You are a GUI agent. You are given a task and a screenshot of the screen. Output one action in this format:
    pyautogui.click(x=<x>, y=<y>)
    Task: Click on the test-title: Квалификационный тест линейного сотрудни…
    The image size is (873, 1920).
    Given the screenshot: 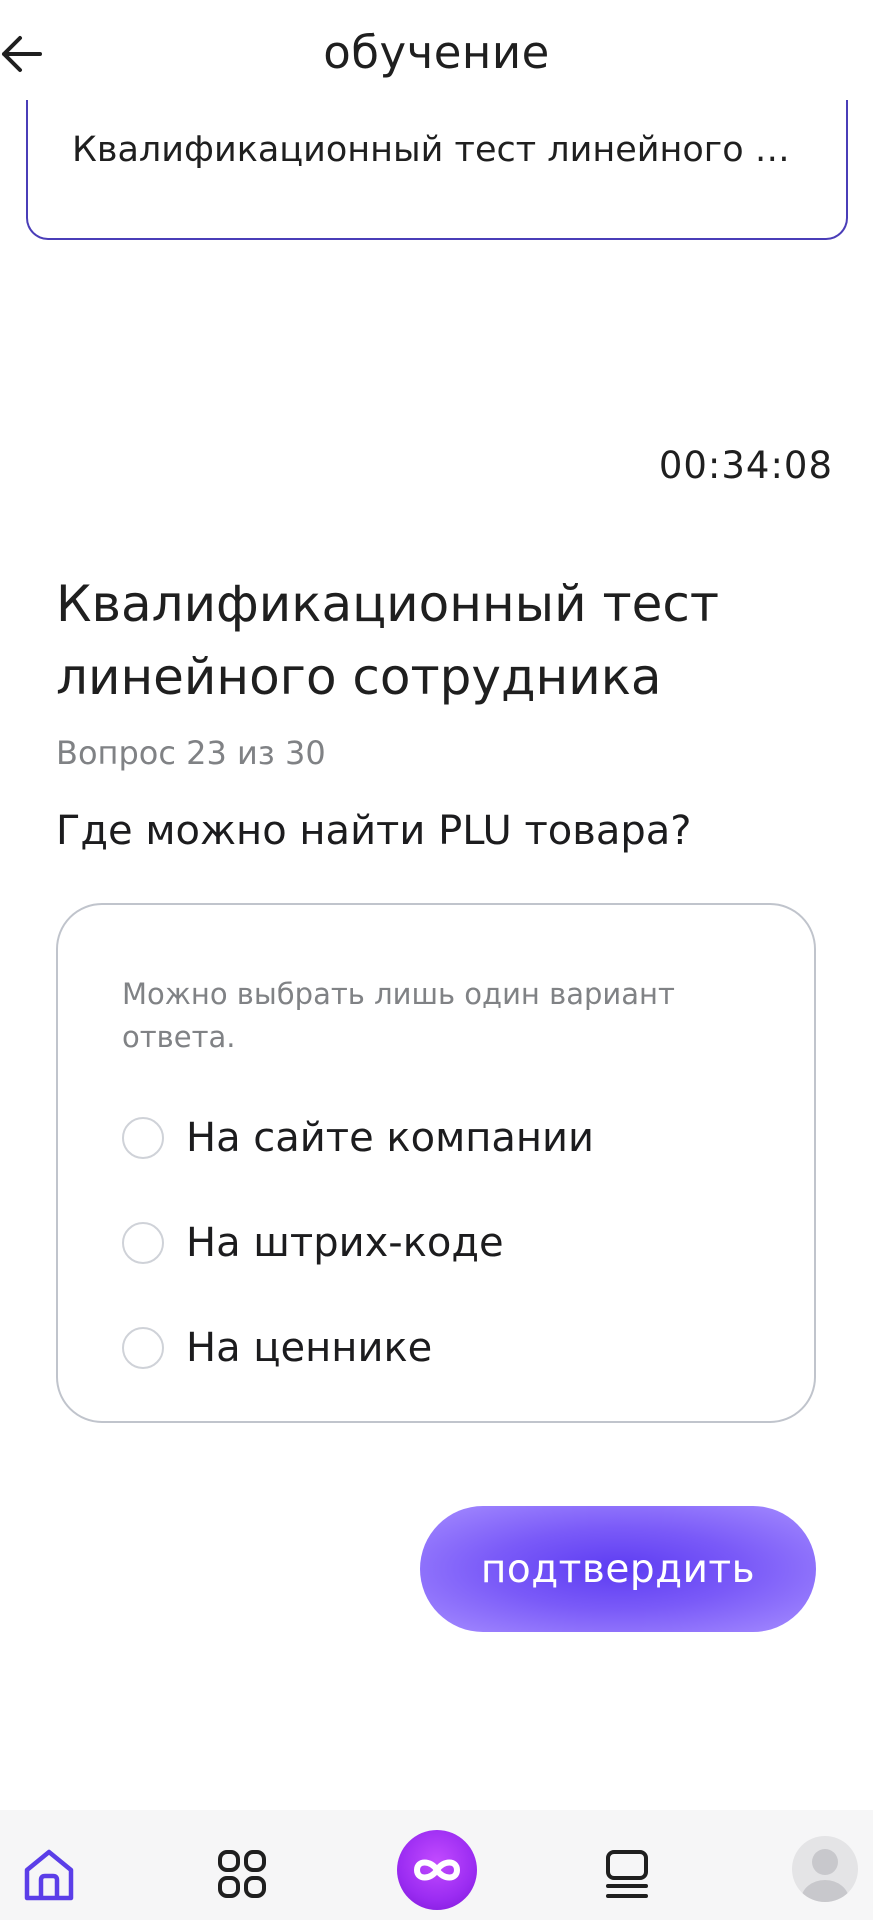 What is the action you would take?
    pyautogui.click(x=388, y=640)
    